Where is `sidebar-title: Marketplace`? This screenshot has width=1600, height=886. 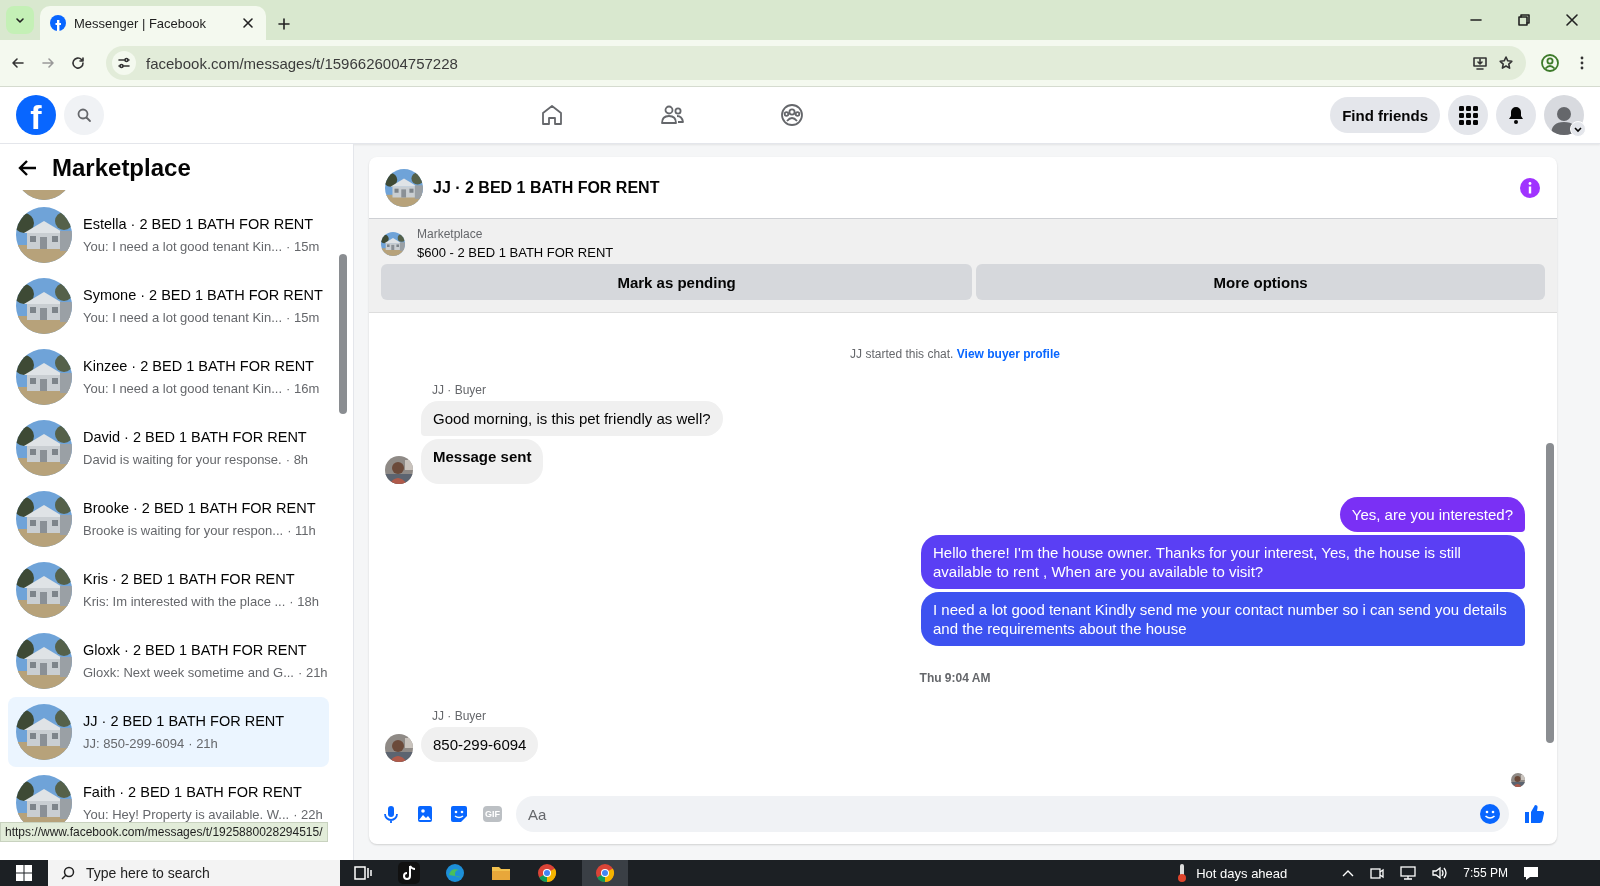 sidebar-title: Marketplace is located at coordinates (121, 168).